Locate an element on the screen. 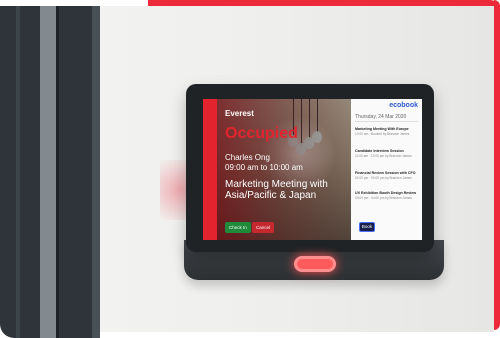  schedule-item-meta: 11:00 am · 12:00 pm by Brandon James is located at coordinates (383, 156).